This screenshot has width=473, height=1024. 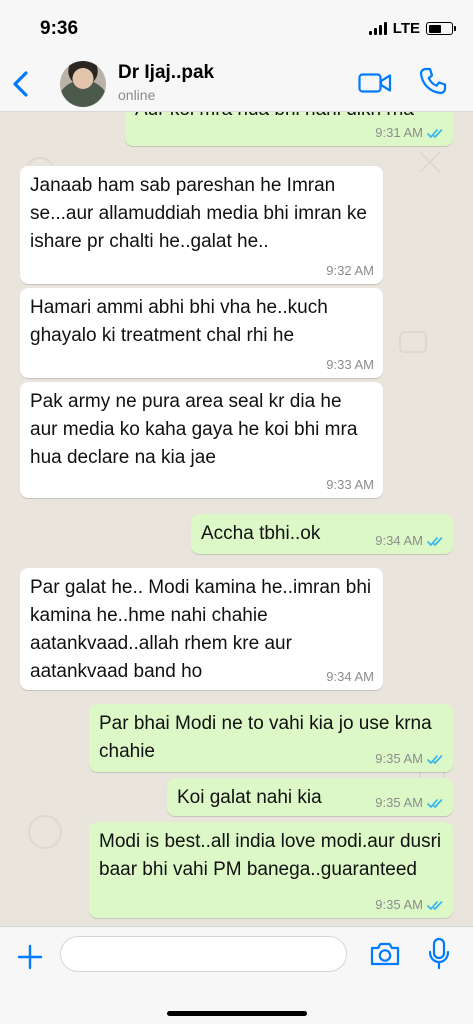 What do you see at coordinates (30, 957) in the screenshot?
I see `plus-icon` at bounding box center [30, 957].